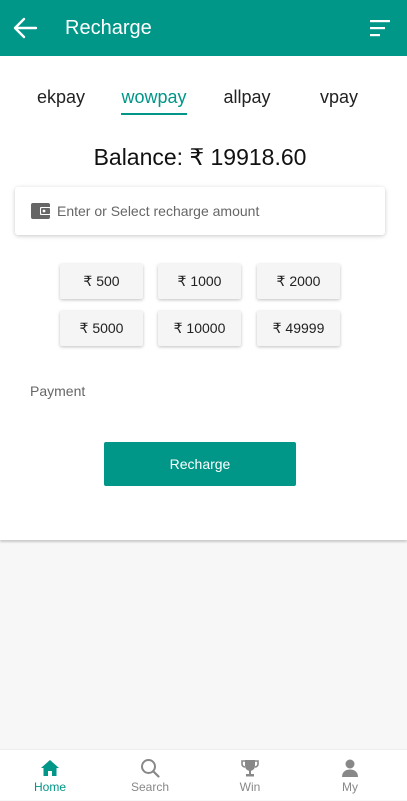  I want to click on payment-channel-tabs: ekpay wowpay allpay vpay, so click(203, 101).